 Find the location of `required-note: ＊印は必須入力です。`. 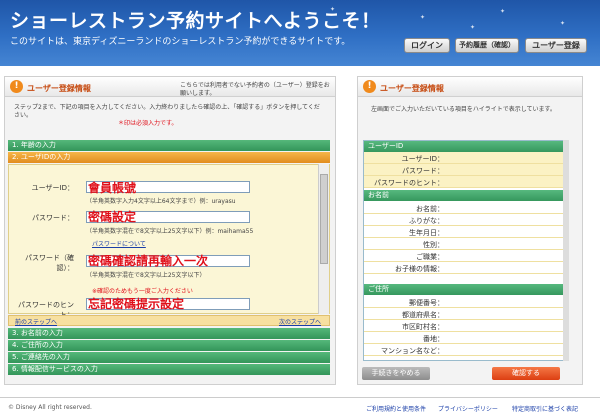

required-note: ＊印は必須入力です。 is located at coordinates (148, 123).